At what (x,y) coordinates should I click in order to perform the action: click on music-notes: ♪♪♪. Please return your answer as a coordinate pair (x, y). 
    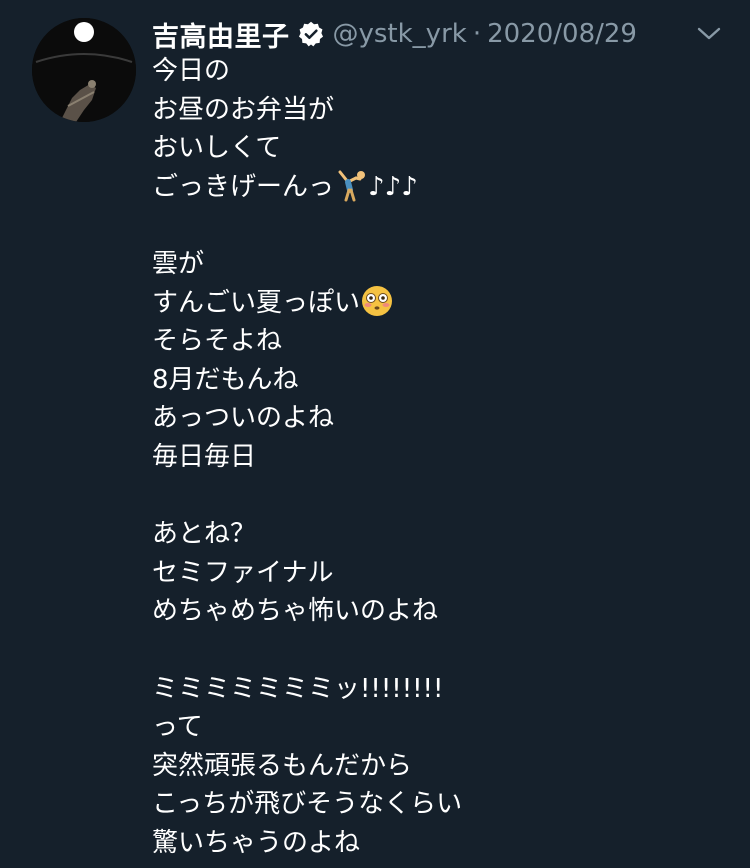
    Looking at the image, I should click on (393, 186).